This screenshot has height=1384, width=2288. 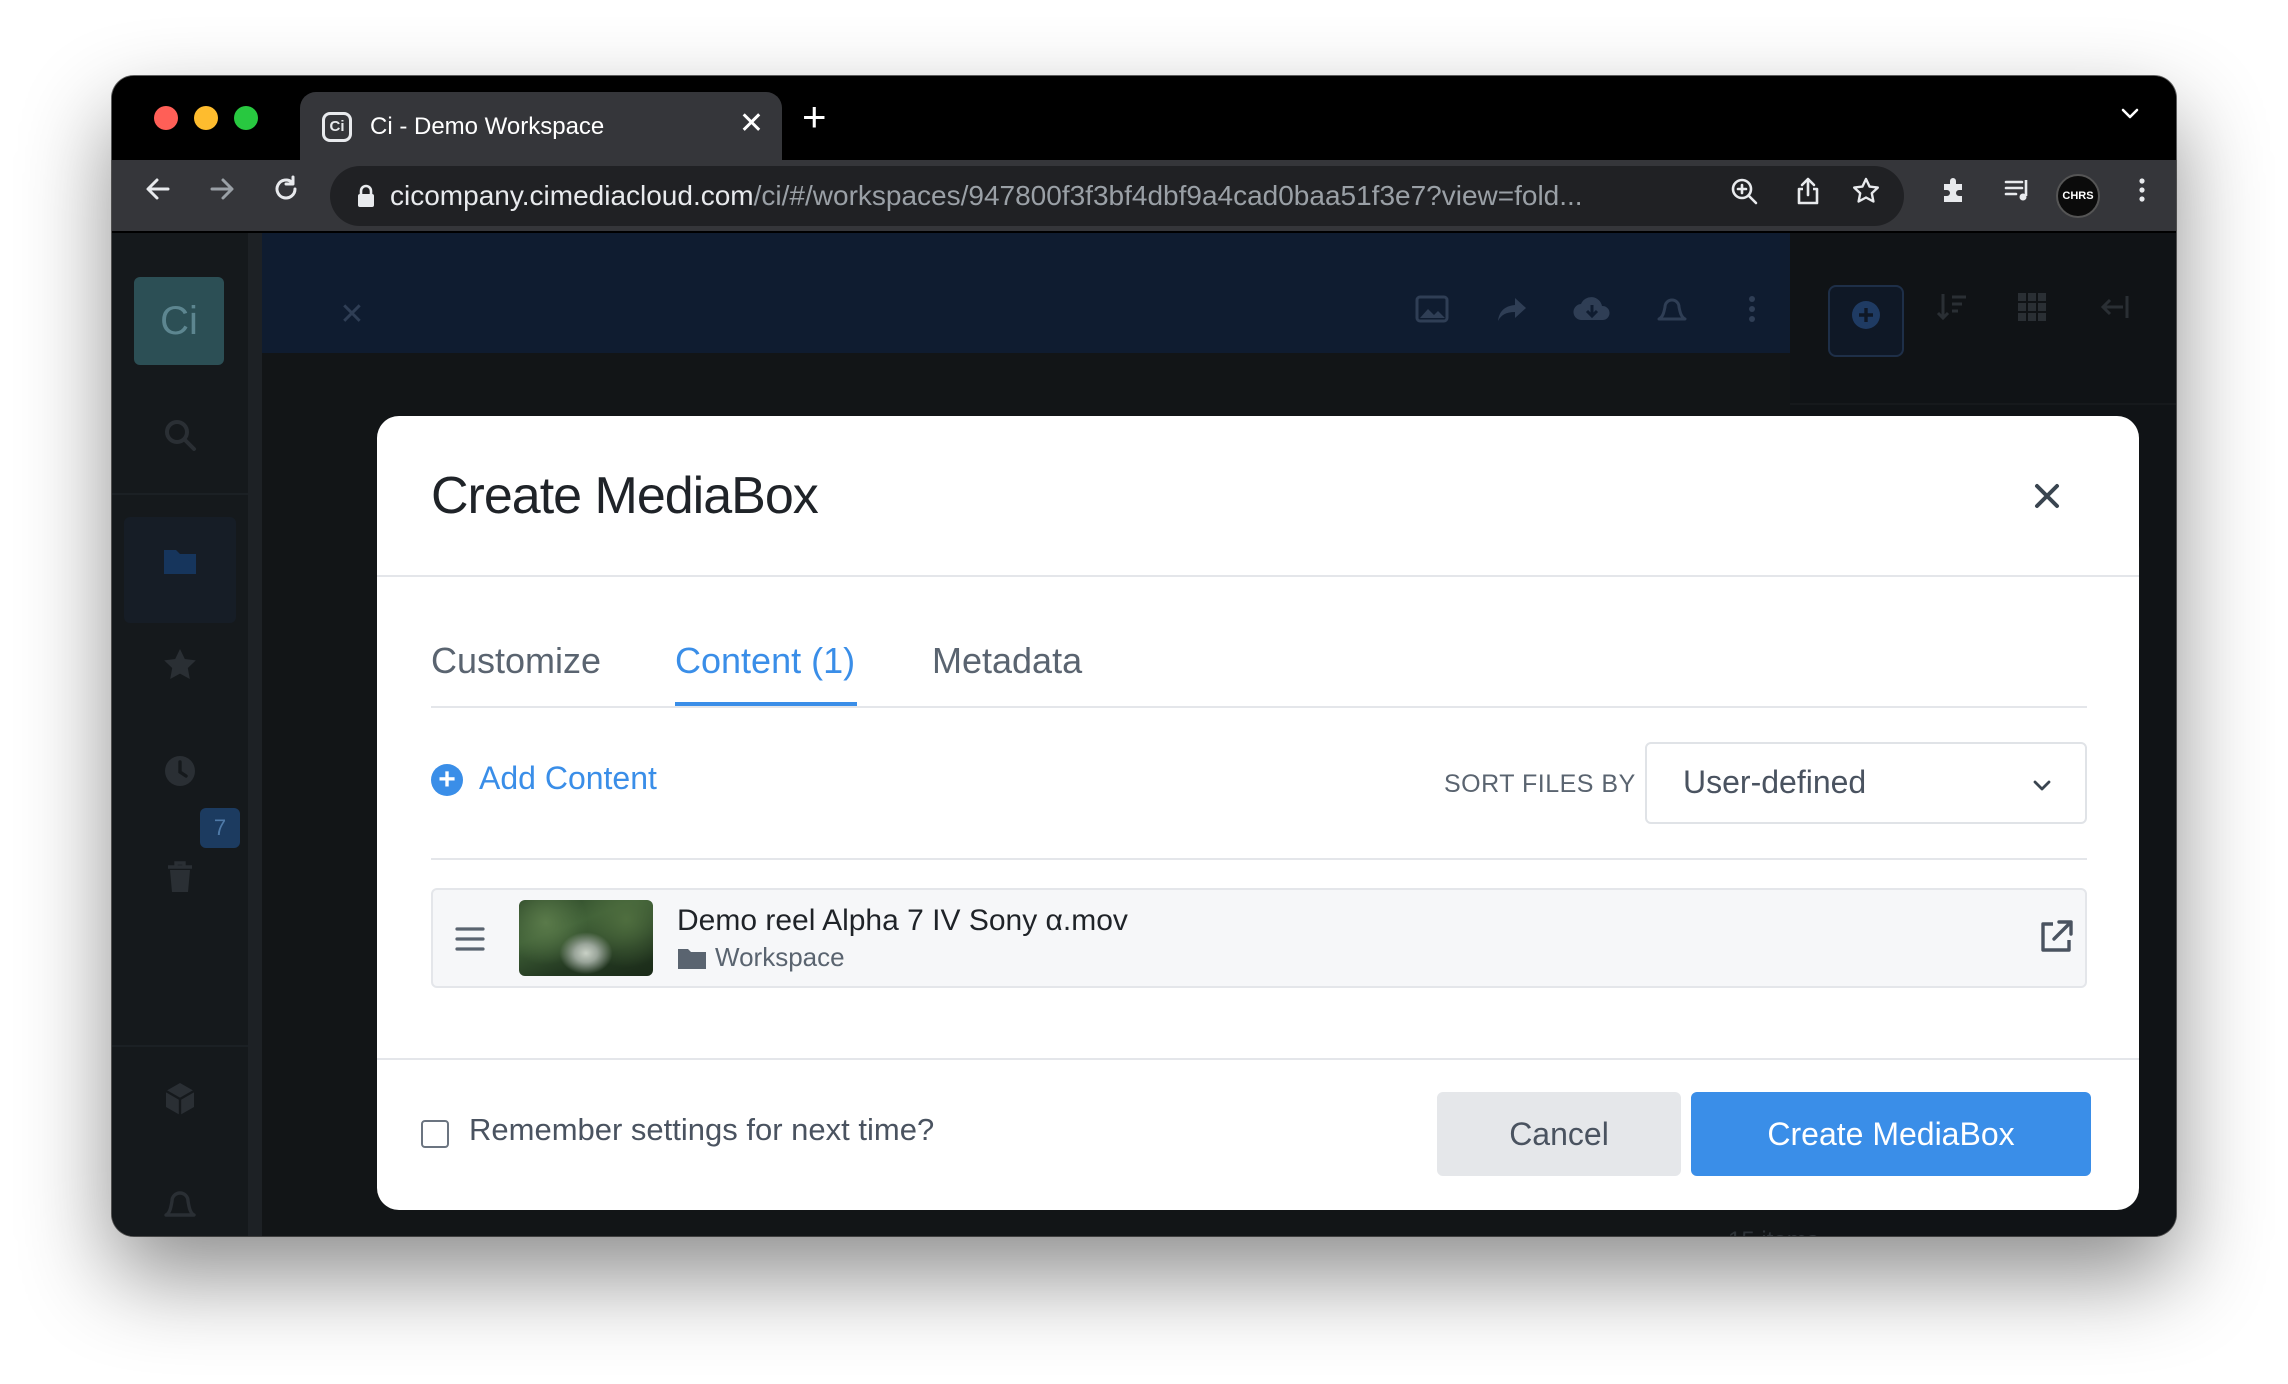 I want to click on minimize-window-button, so click(x=206, y=118).